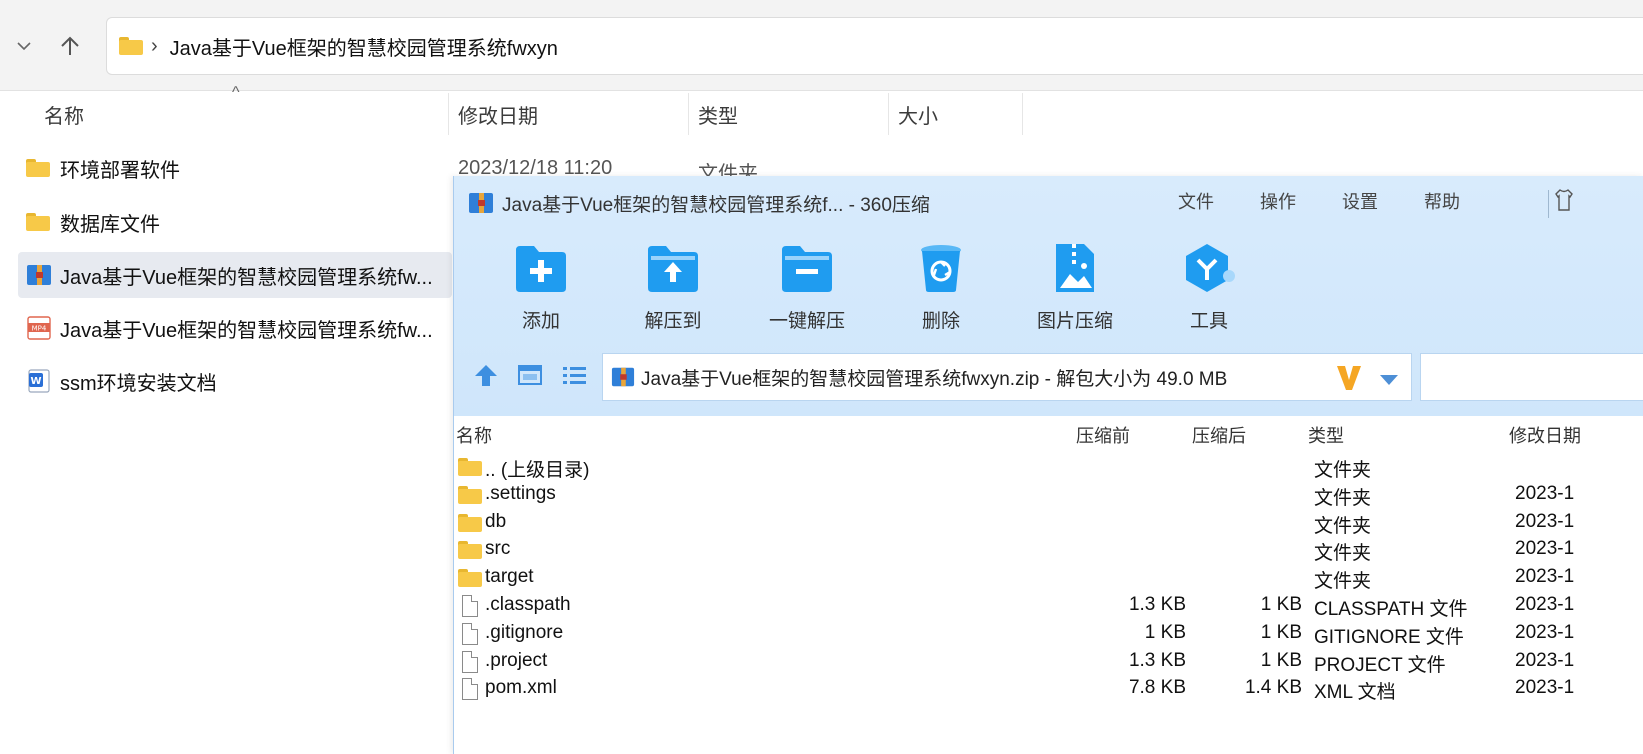  I want to click on archive-file-name: pom.xml, so click(521, 688).